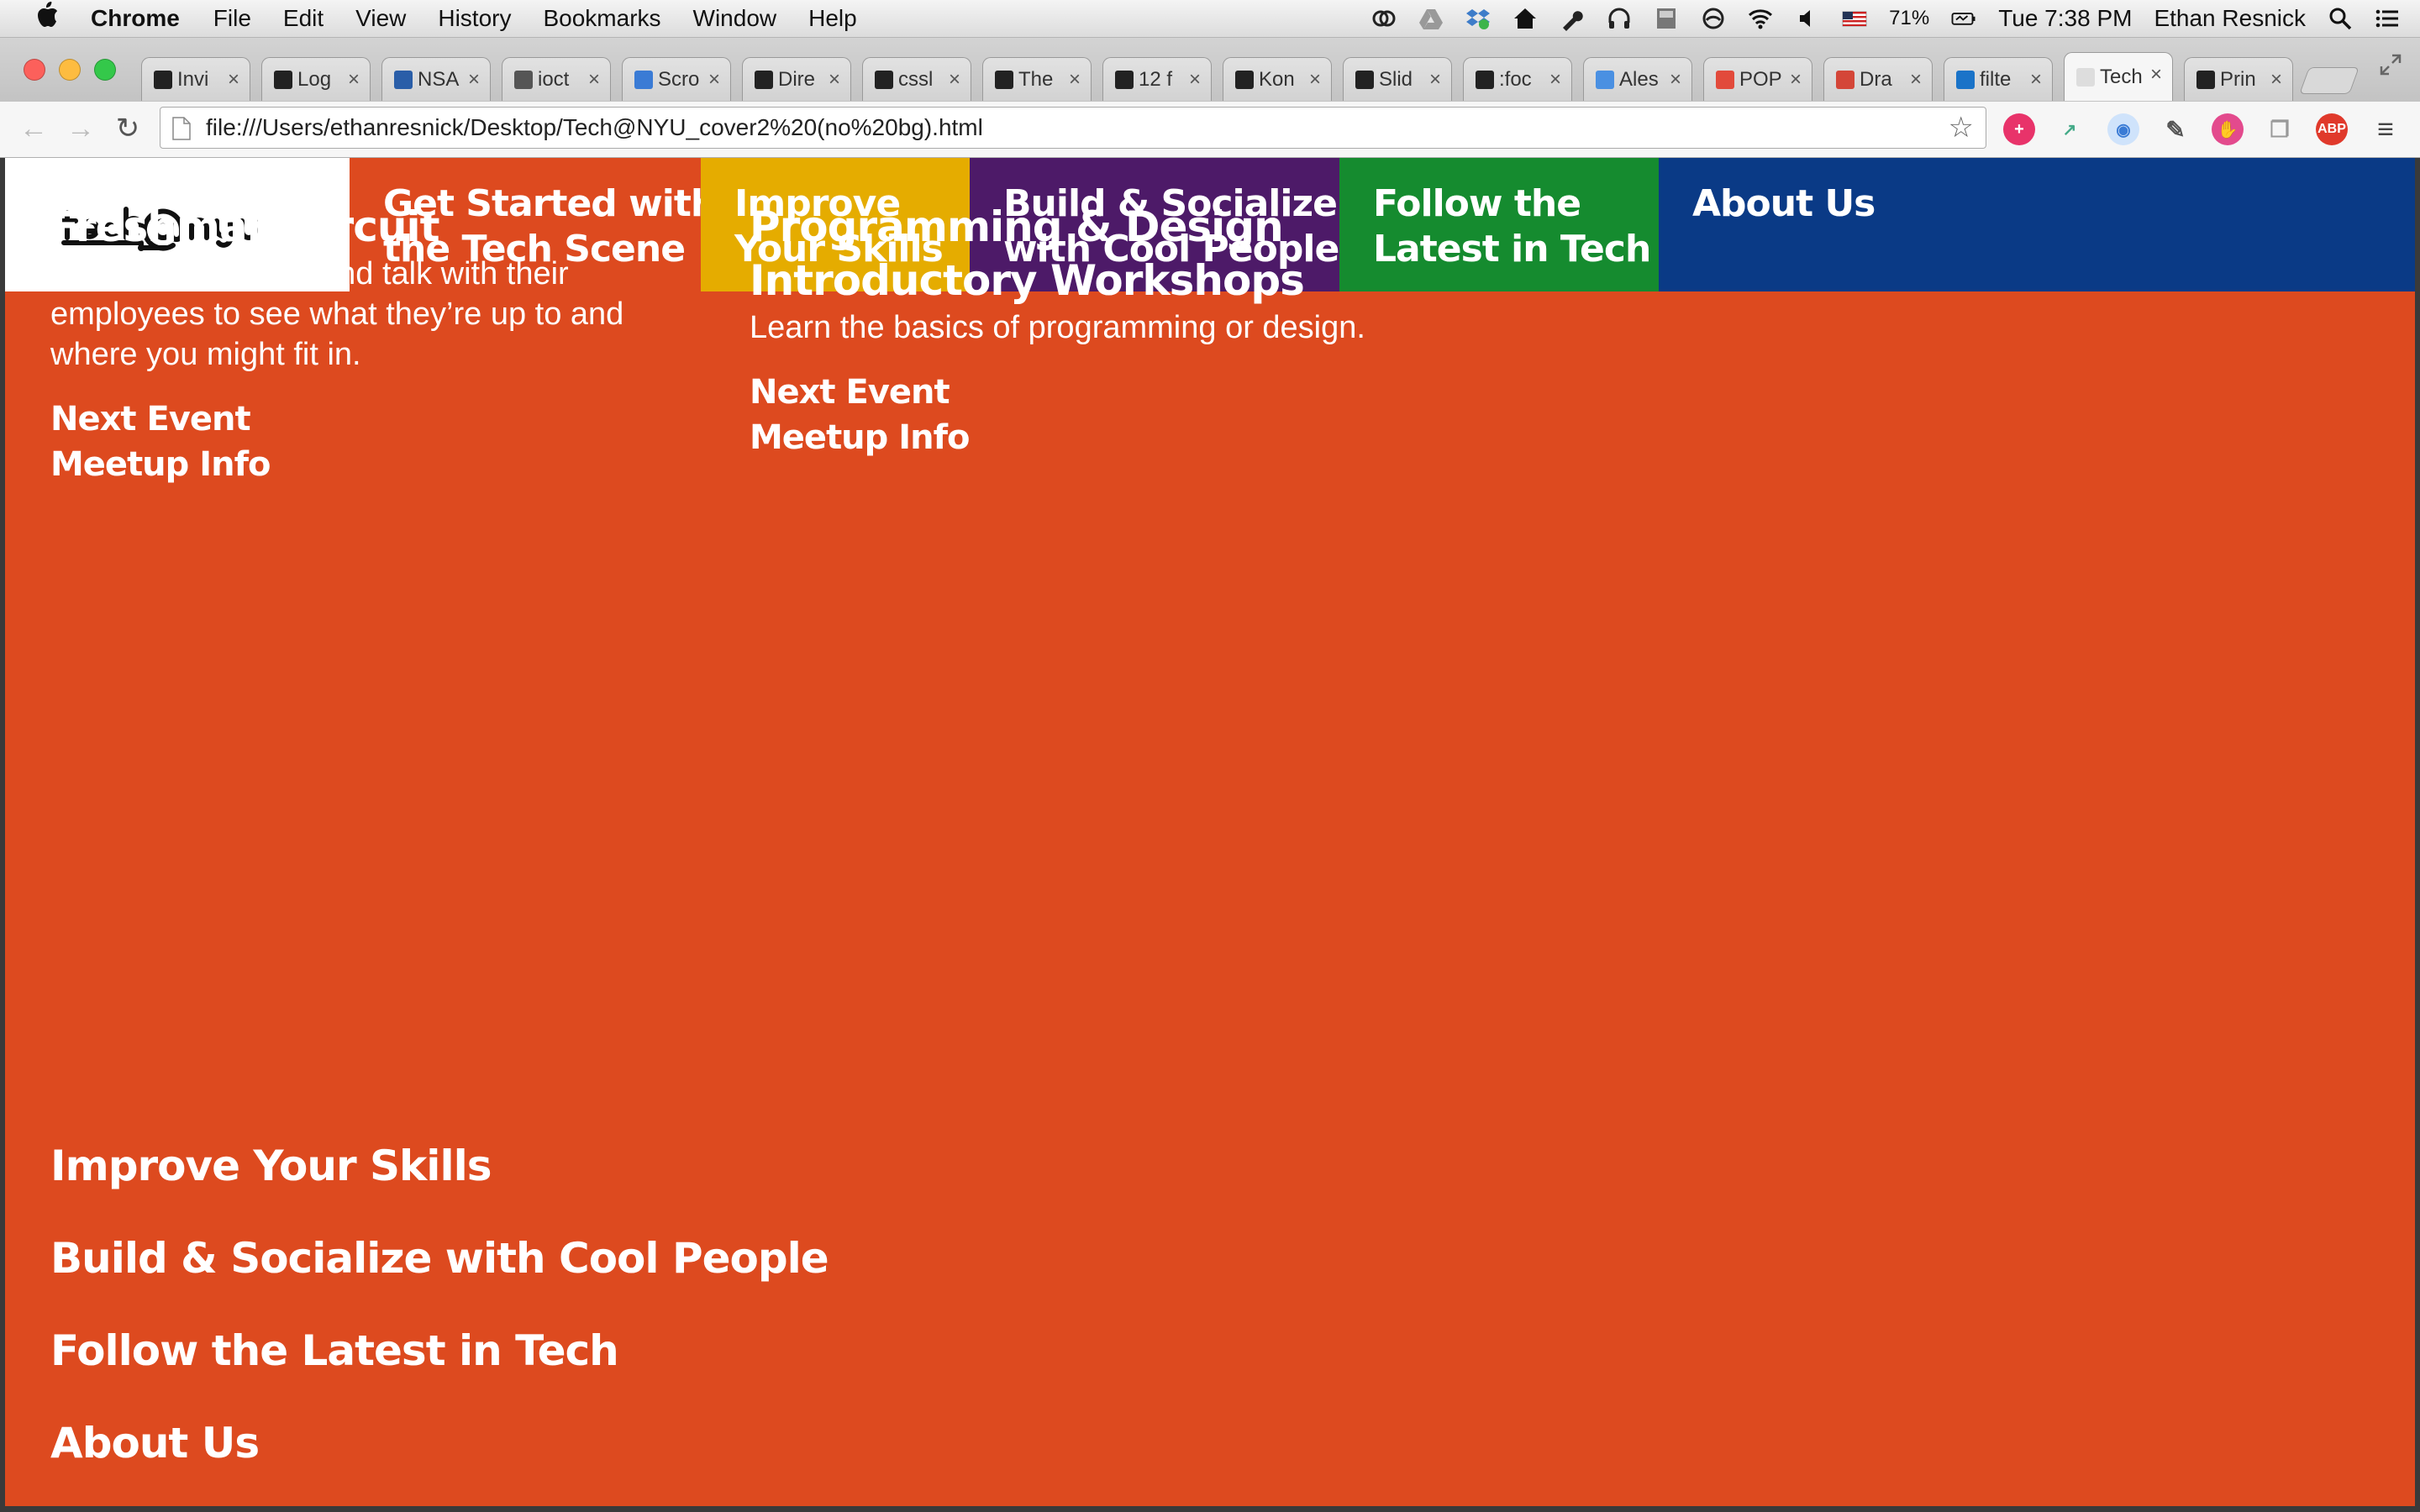 This screenshot has width=2420, height=1512. Describe the element at coordinates (796, 79) in the screenshot. I see `browser-tab: Dire ×` at that location.